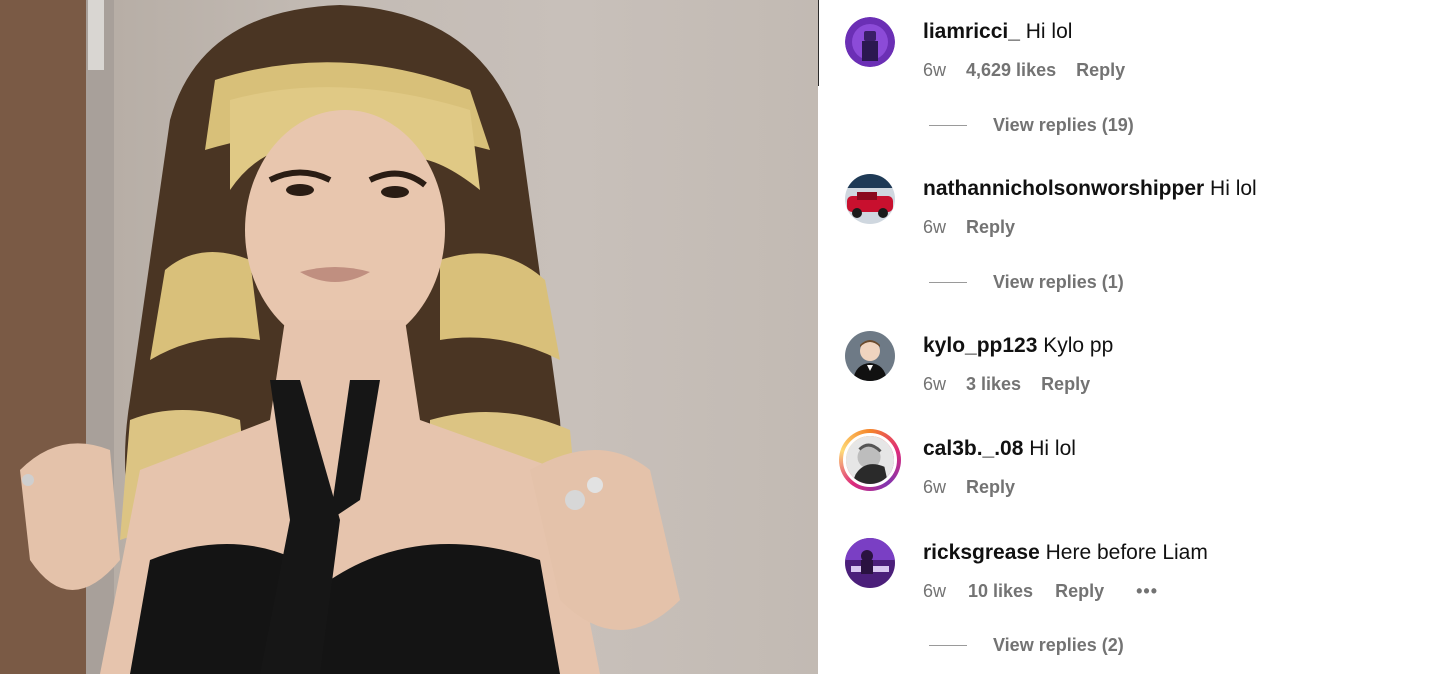  What do you see at coordinates (980, 345) in the screenshot?
I see `comment-username: kylo_pp123` at bounding box center [980, 345].